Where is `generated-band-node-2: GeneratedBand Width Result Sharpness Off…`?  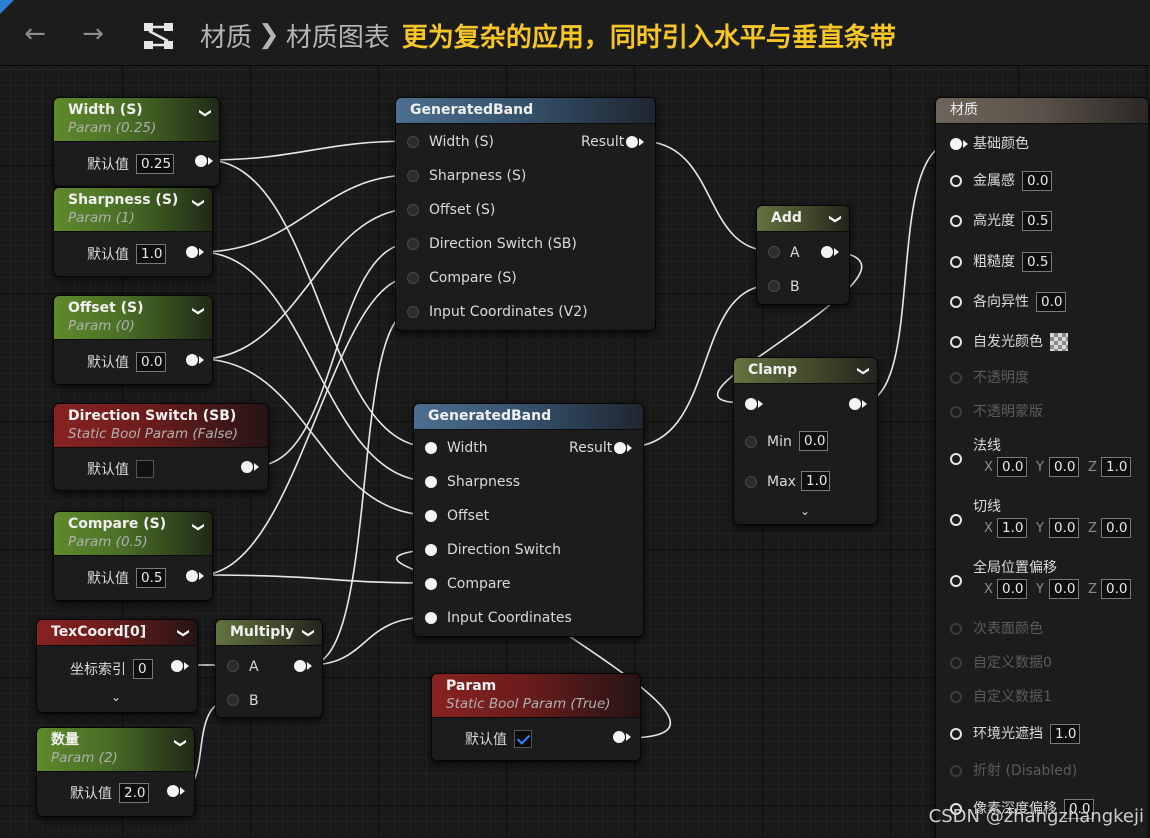 generated-band-node-2: GeneratedBand Width Result Sharpness Off… is located at coordinates (528, 520).